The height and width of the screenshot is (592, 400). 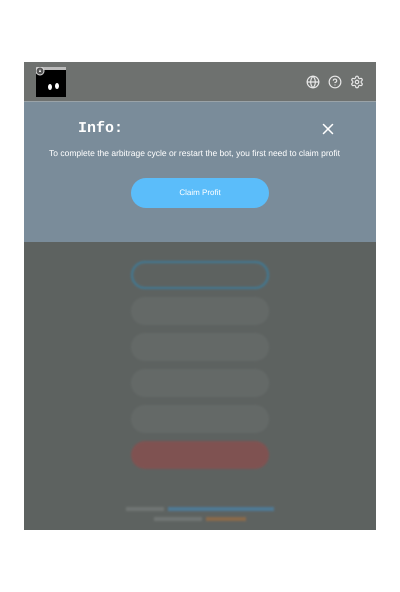 What do you see at coordinates (313, 81) in the screenshot?
I see `globe-icon` at bounding box center [313, 81].